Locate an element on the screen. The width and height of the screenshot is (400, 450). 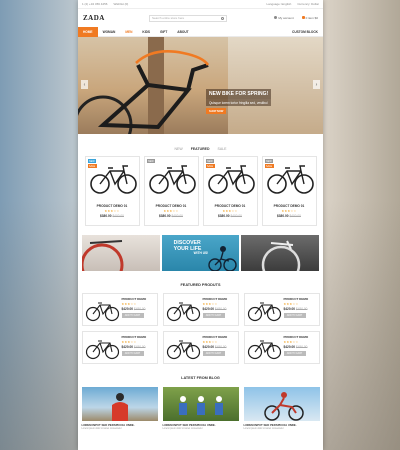
tab-new: NEW is located at coordinates (179, 149).